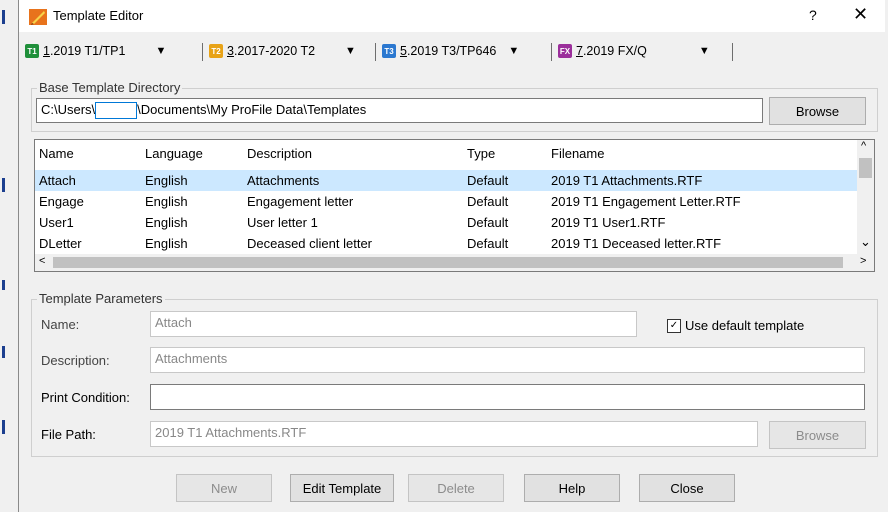 This screenshot has height=512, width=888. Describe the element at coordinates (300, 201) in the screenshot. I see `row-description: Engagement letter` at that location.